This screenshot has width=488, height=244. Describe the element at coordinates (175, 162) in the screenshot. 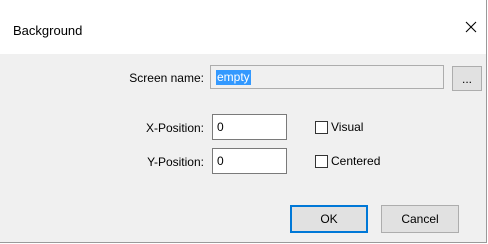

I see `y-position-label: Y-Position:` at that location.